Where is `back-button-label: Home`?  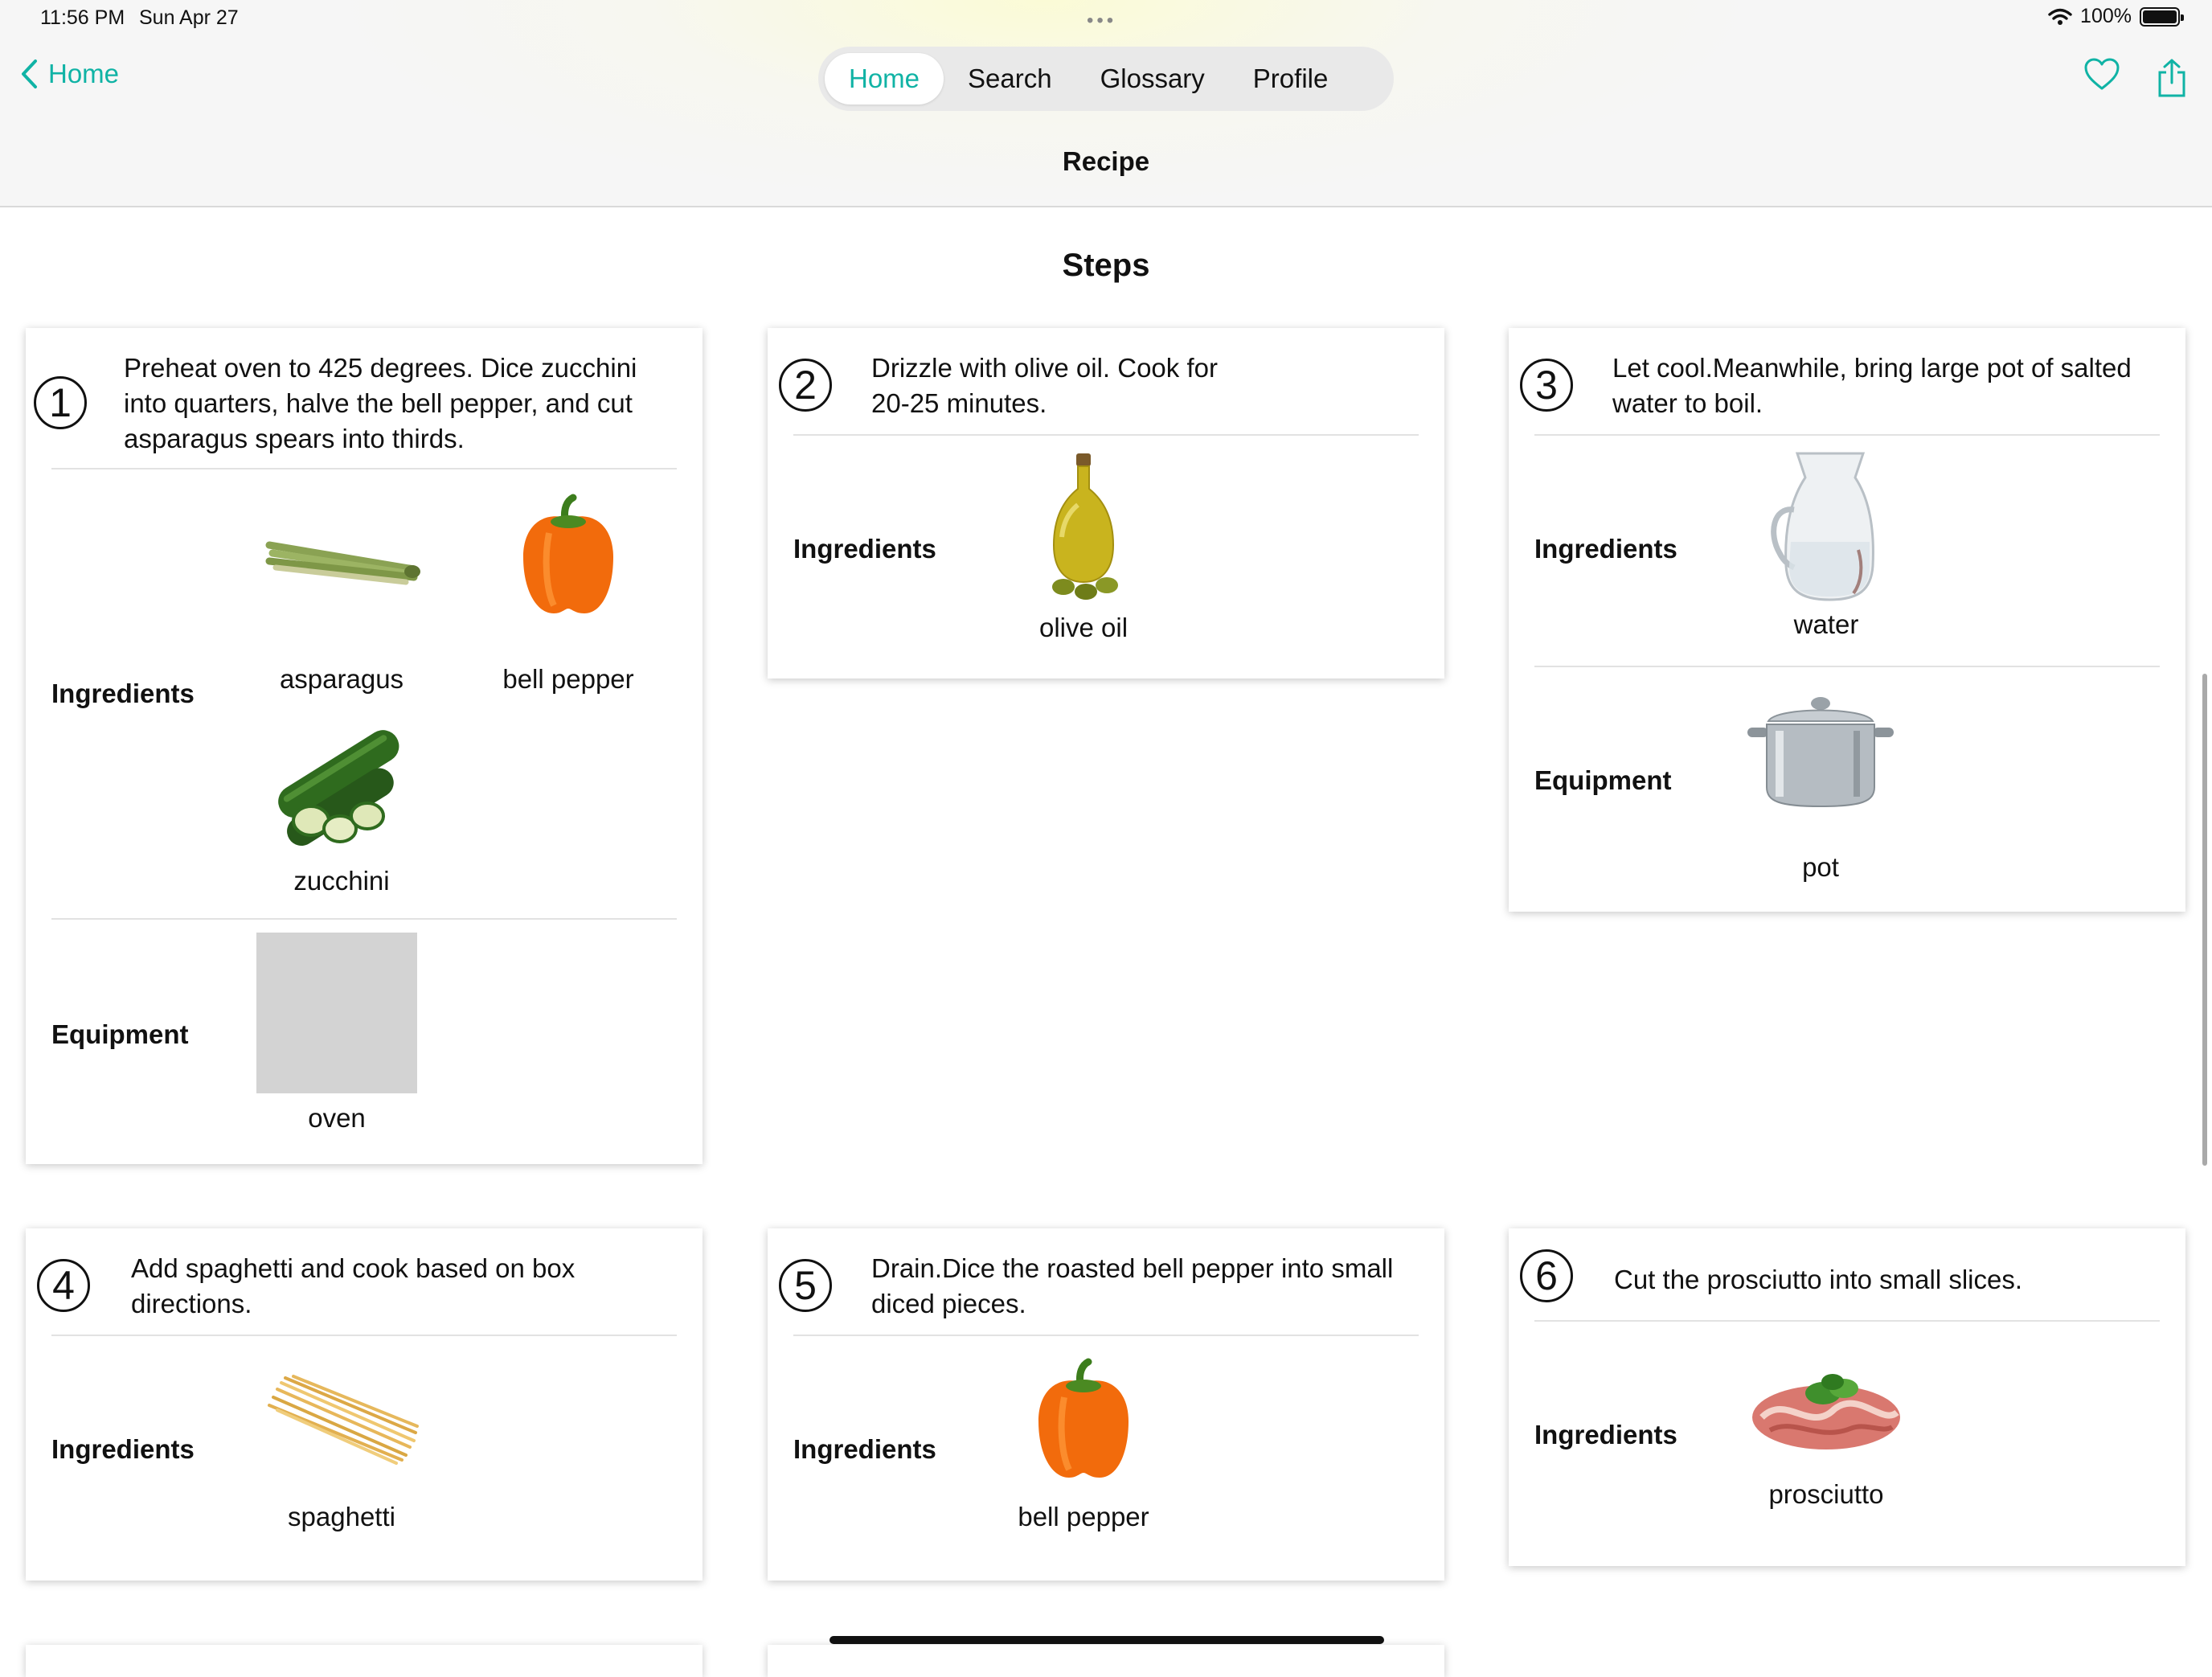 back-button-label: Home is located at coordinates (84, 73).